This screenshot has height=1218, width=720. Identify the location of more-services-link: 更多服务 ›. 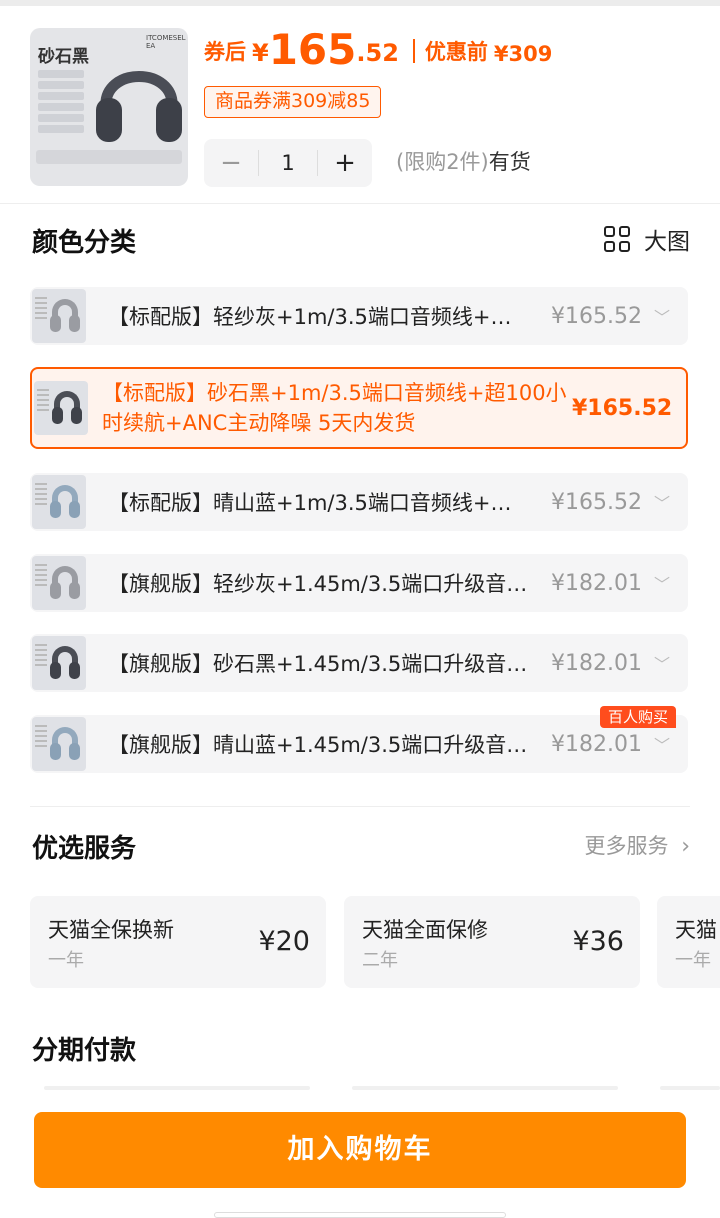
(638, 845).